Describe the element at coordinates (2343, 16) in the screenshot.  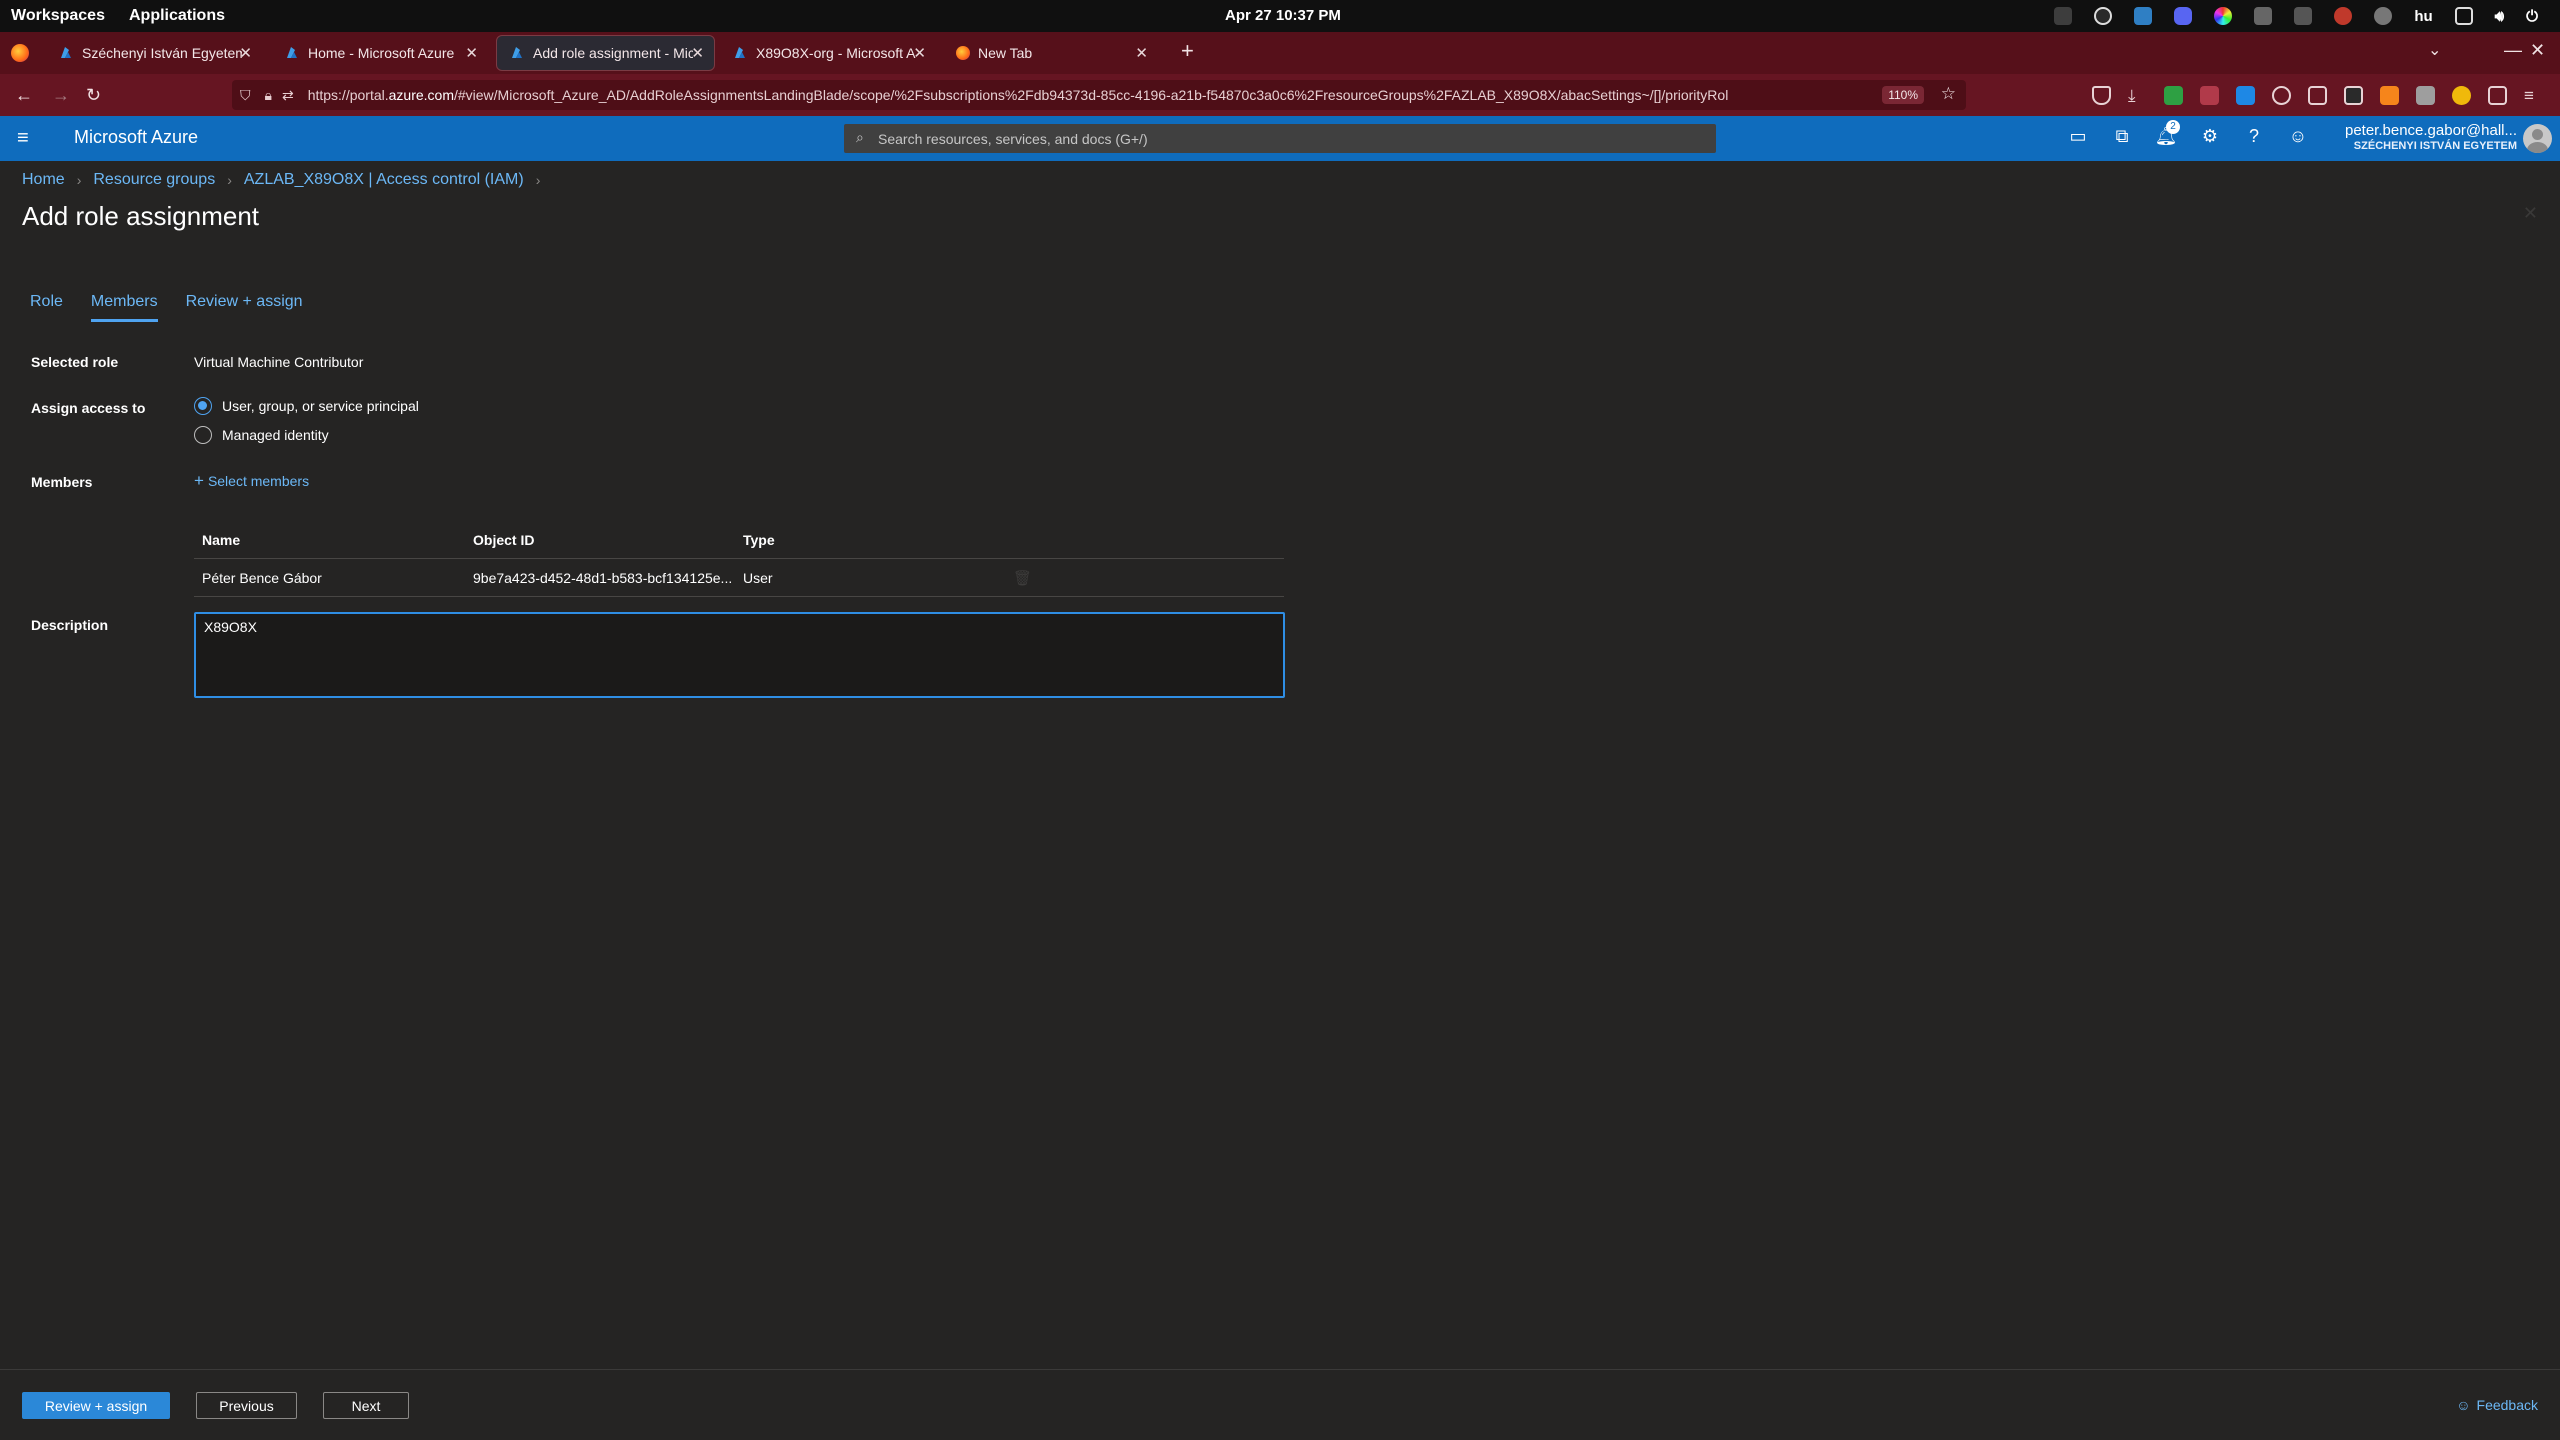
I see `tray-alert-icon` at that location.